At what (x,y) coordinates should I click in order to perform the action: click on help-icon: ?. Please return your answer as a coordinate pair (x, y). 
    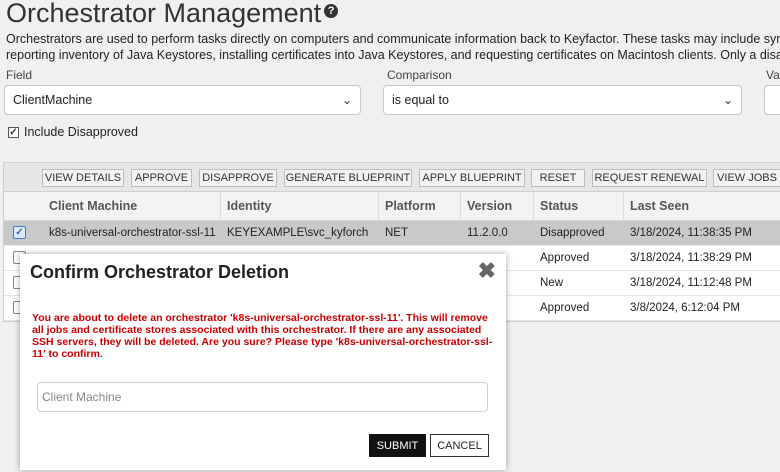
    Looking at the image, I should click on (331, 11).